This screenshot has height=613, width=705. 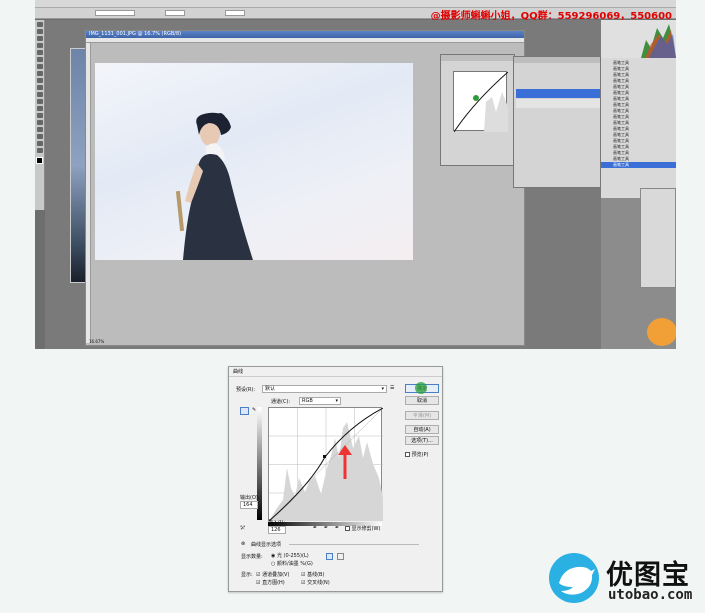 What do you see at coordinates (249, 505) in the screenshot?
I see `output-field: 164` at bounding box center [249, 505].